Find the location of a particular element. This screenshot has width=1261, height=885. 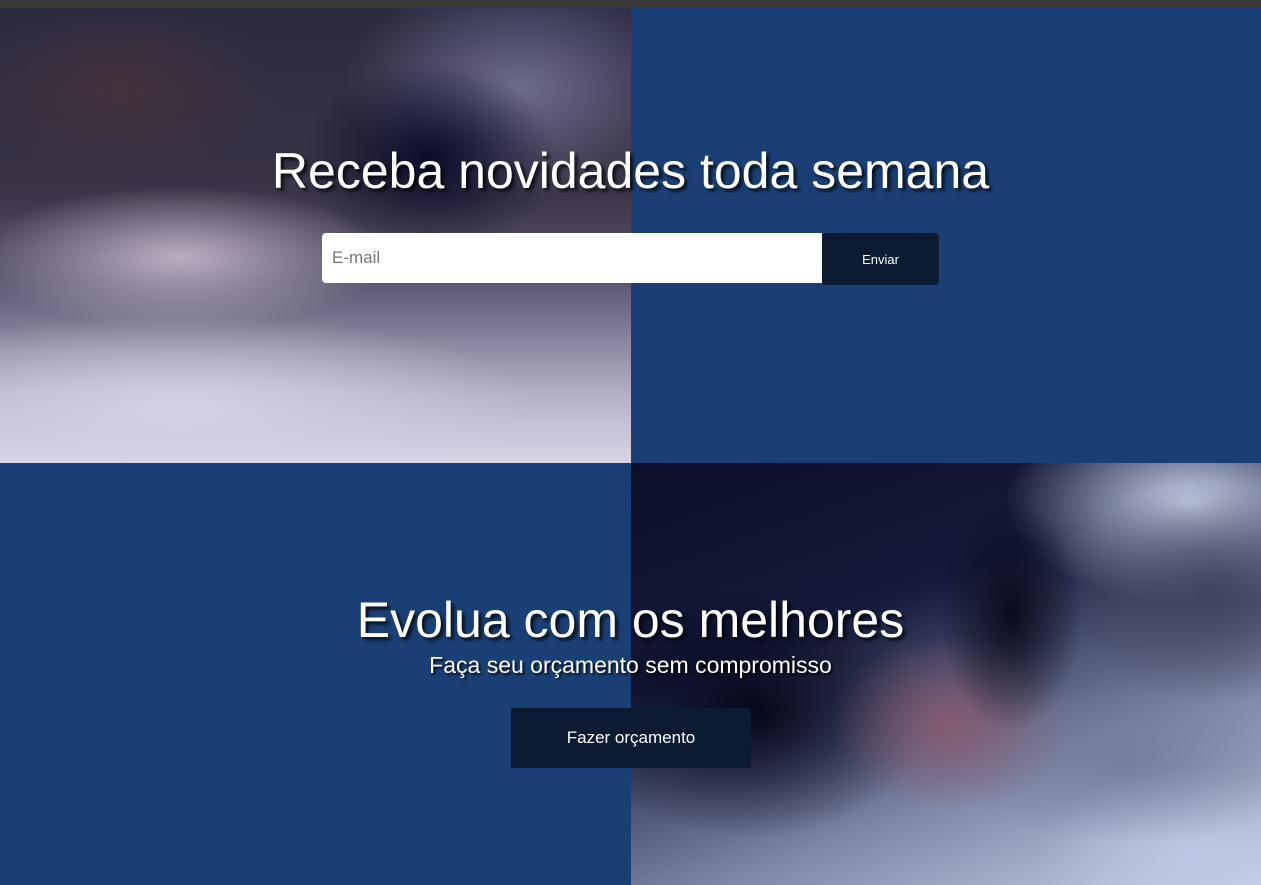

budget-title: Evolua com os melhores is located at coordinates (630, 620).